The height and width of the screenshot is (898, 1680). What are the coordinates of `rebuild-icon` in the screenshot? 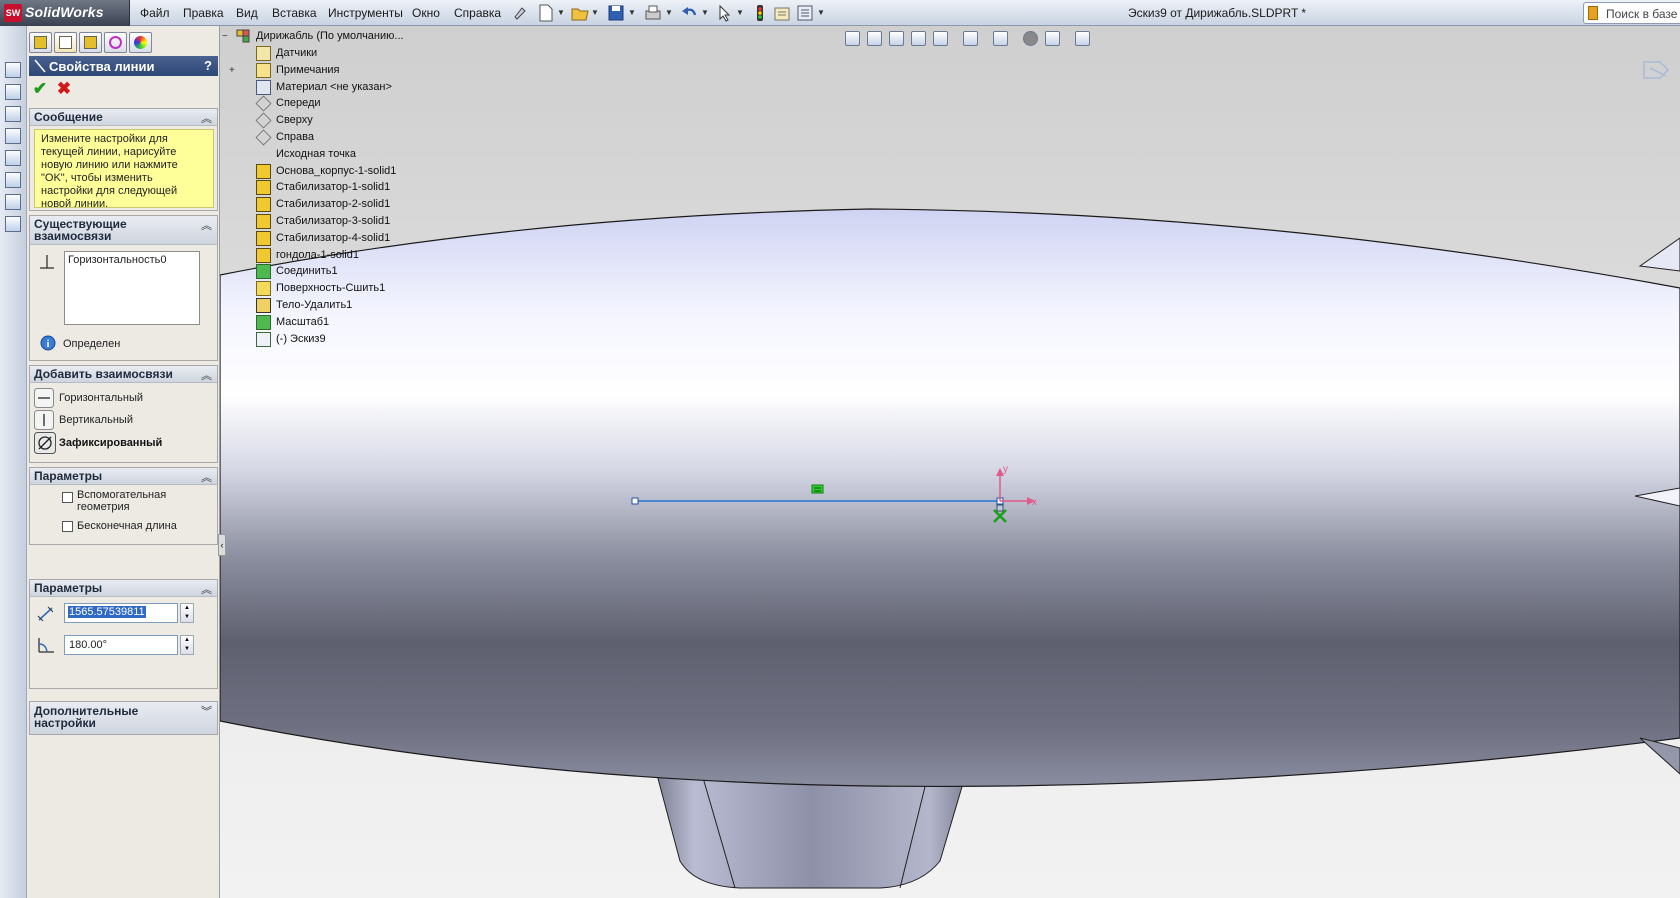 It's located at (760, 13).